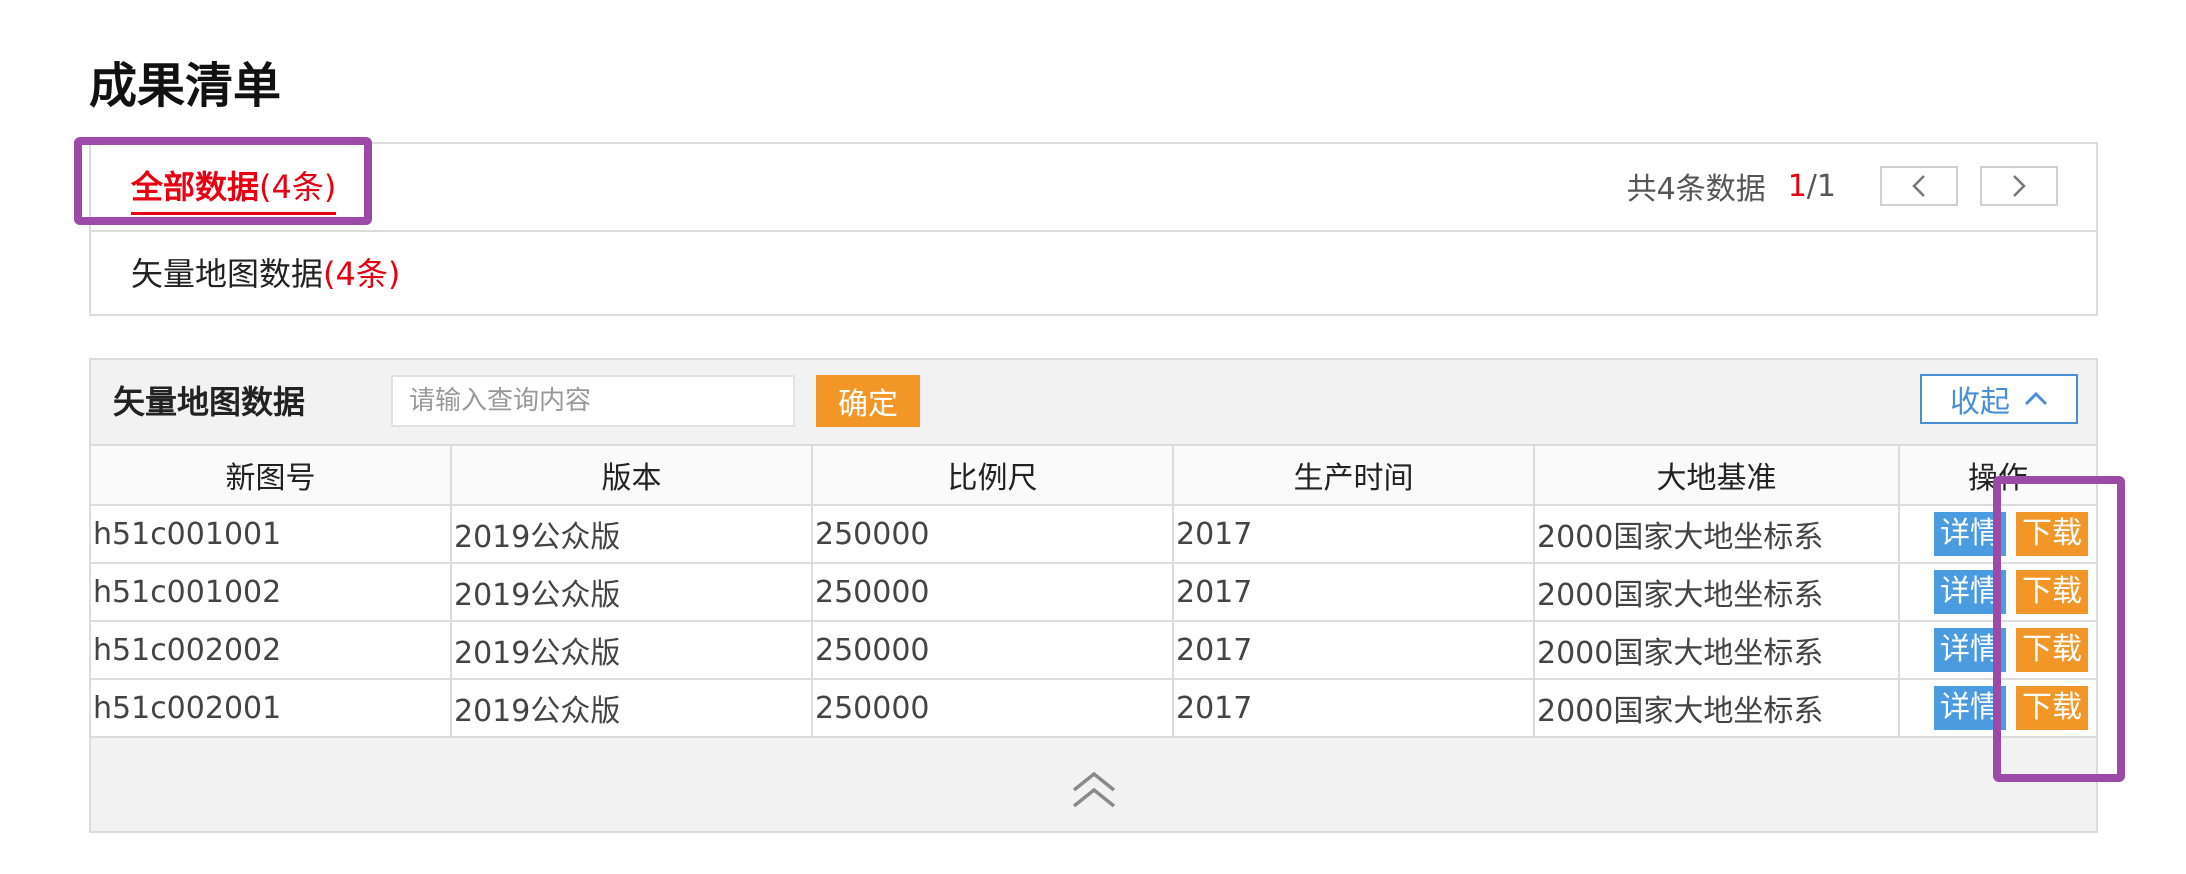 This screenshot has height=874, width=2186. What do you see at coordinates (227, 274) in the screenshot?
I see `tab-vector-label: 矢量地图数据` at bounding box center [227, 274].